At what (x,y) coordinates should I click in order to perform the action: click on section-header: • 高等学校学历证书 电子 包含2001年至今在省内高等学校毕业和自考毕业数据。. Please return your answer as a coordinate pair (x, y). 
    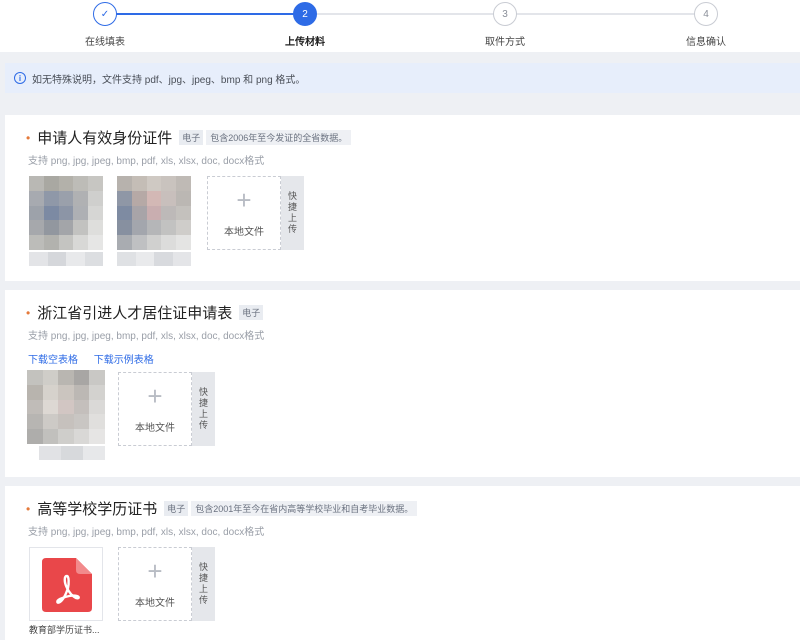
    Looking at the image, I should click on (222, 508).